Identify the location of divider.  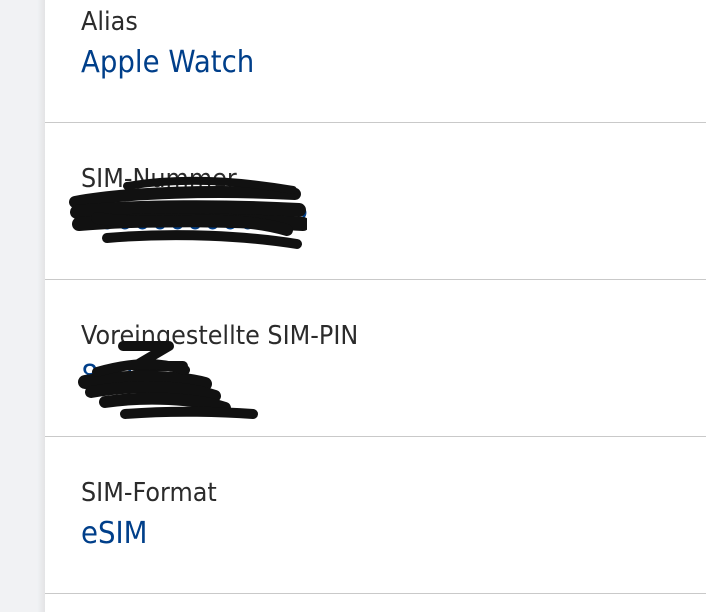
(375, 593).